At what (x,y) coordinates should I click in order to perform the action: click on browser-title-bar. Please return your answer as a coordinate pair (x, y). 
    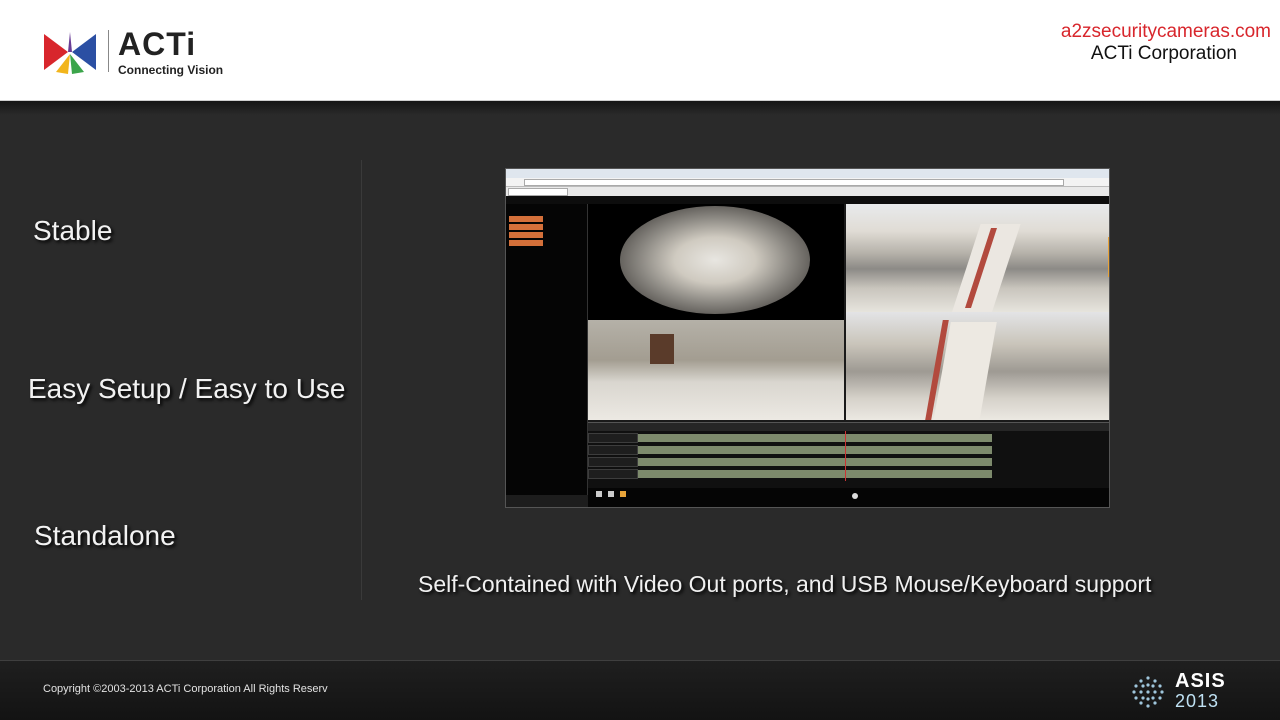
    Looking at the image, I should click on (807, 173).